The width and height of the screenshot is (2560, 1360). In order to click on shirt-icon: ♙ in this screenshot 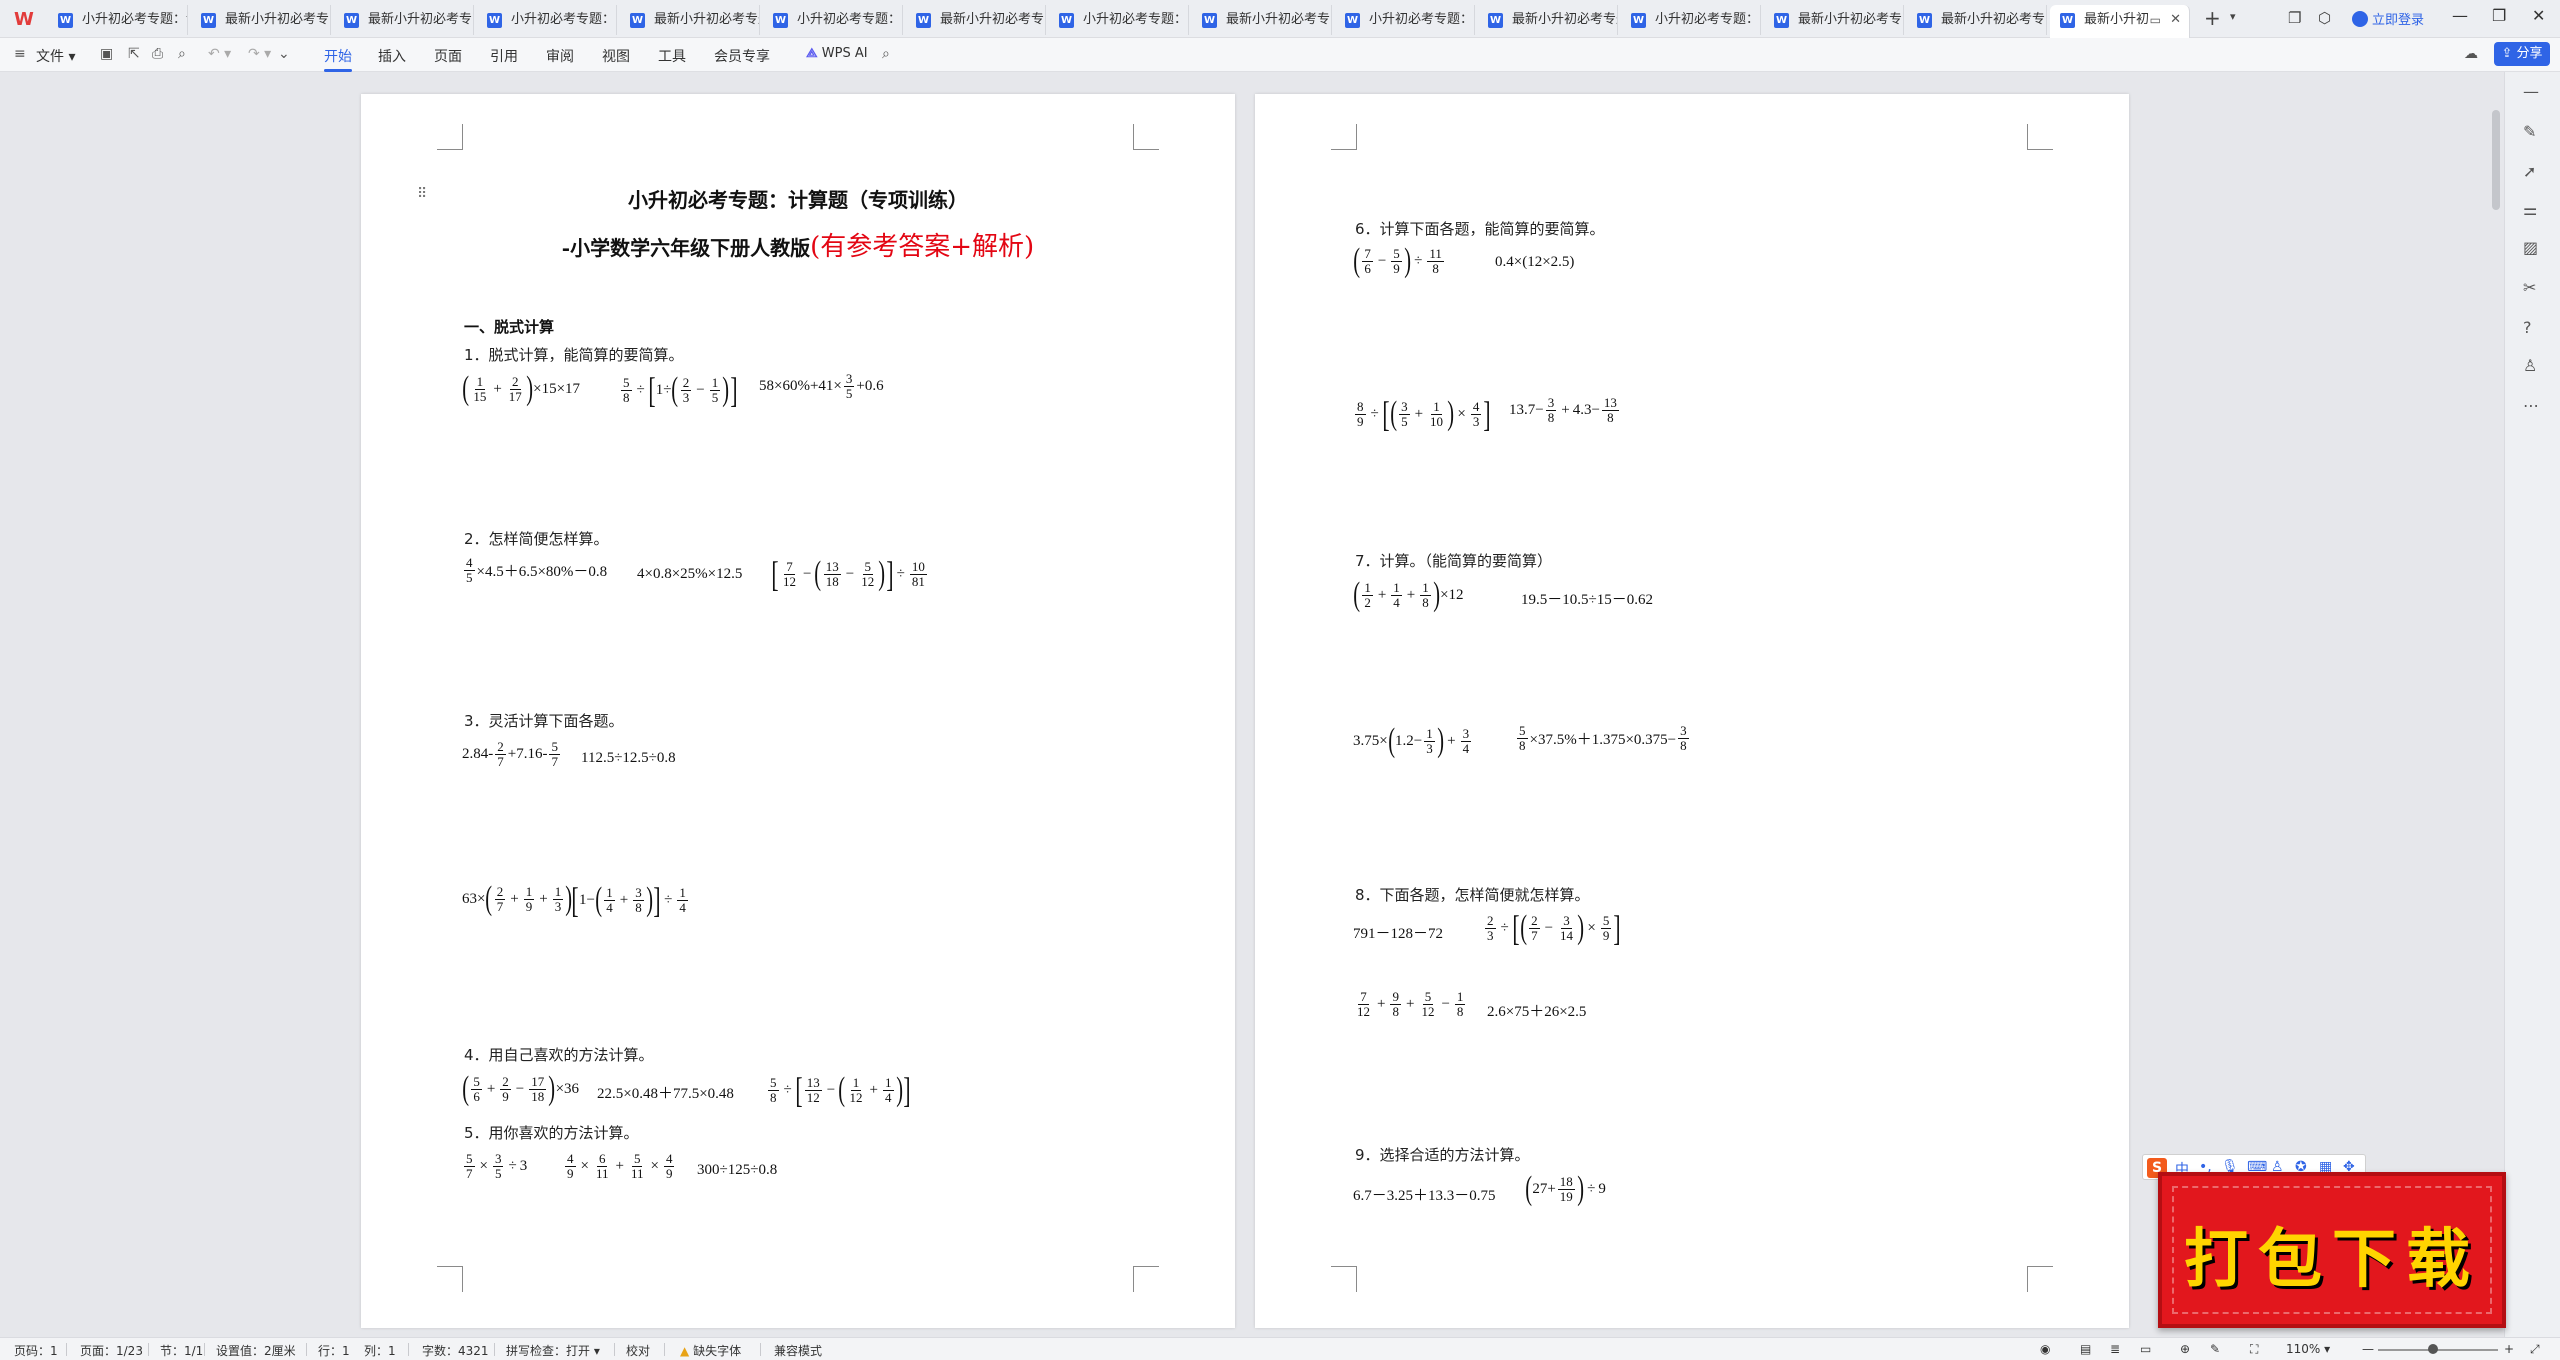, I will do `click(2530, 365)`.